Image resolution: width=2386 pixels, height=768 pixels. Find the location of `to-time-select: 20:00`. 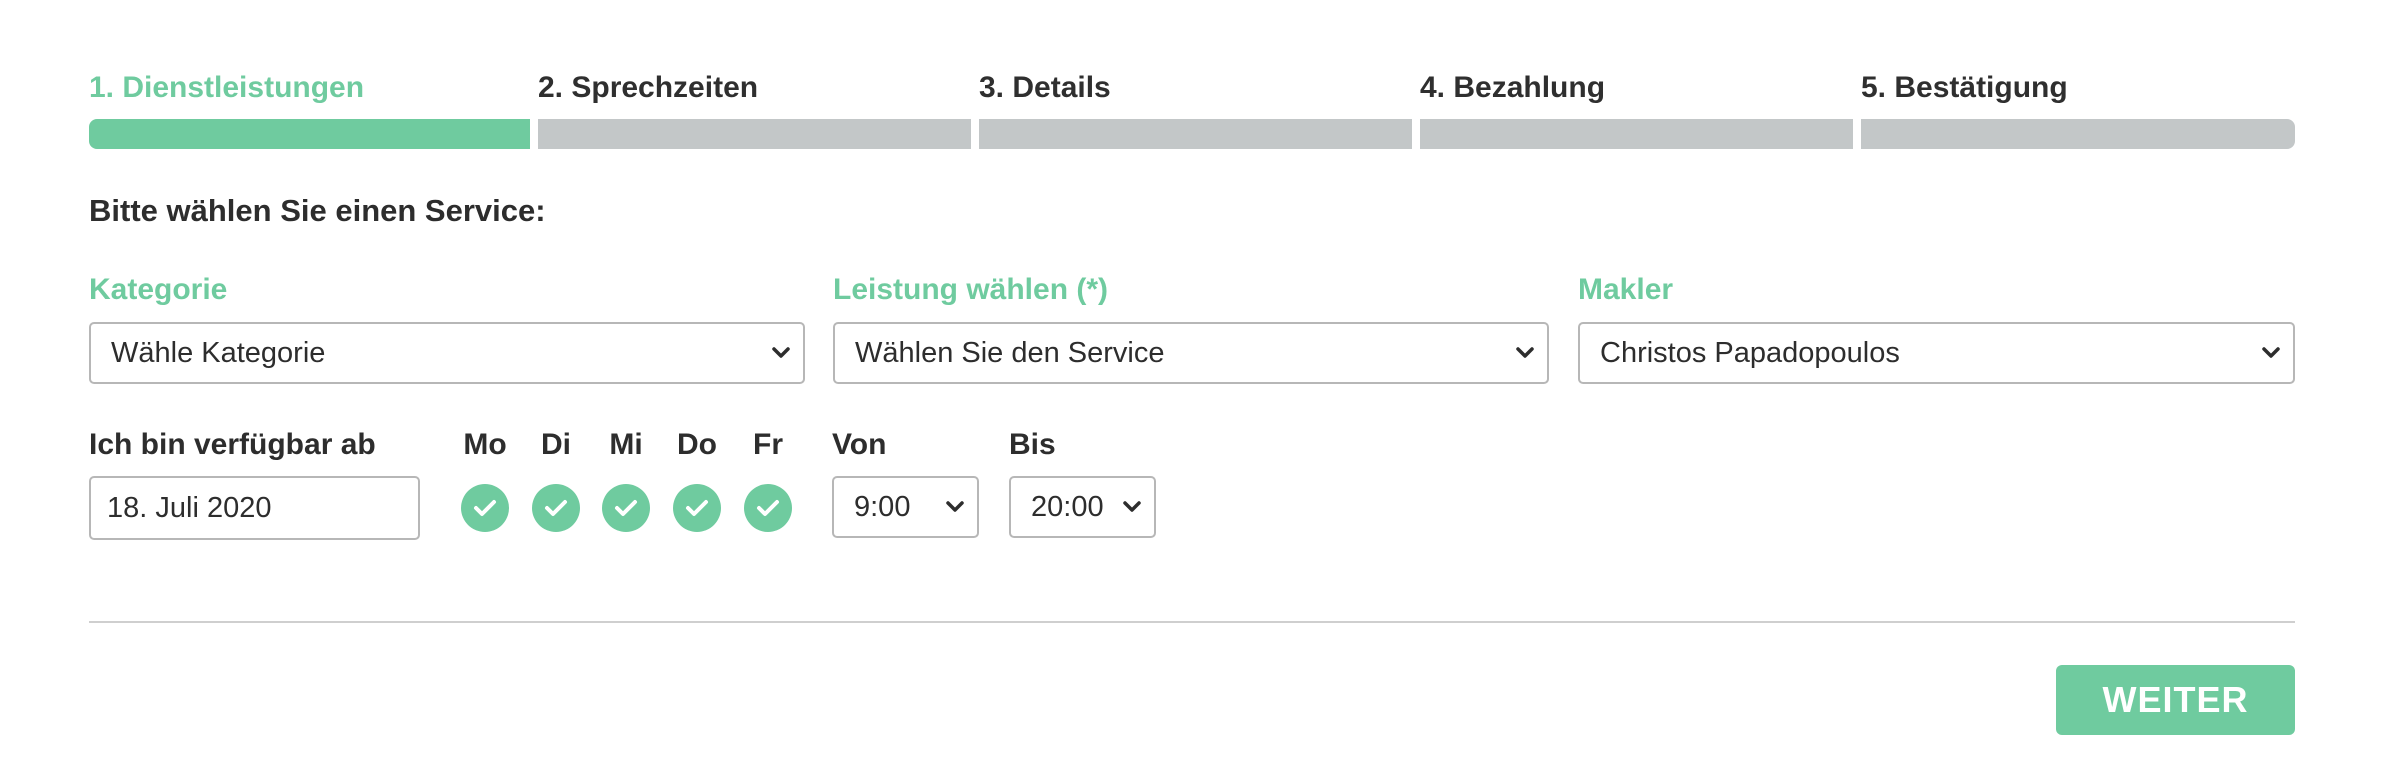

to-time-select: 20:00 is located at coordinates (1082, 507).